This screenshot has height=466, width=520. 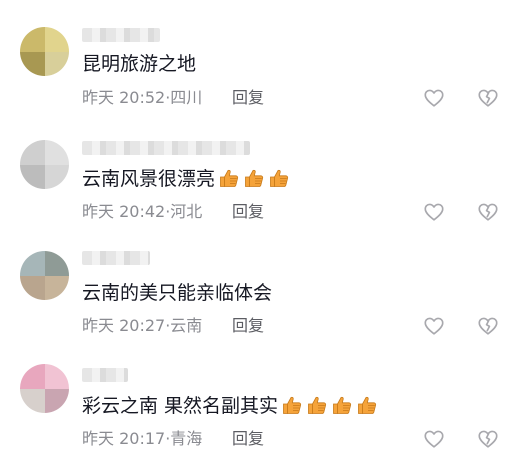 I want to click on comment-text: 云南风景很漂亮, so click(x=186, y=179).